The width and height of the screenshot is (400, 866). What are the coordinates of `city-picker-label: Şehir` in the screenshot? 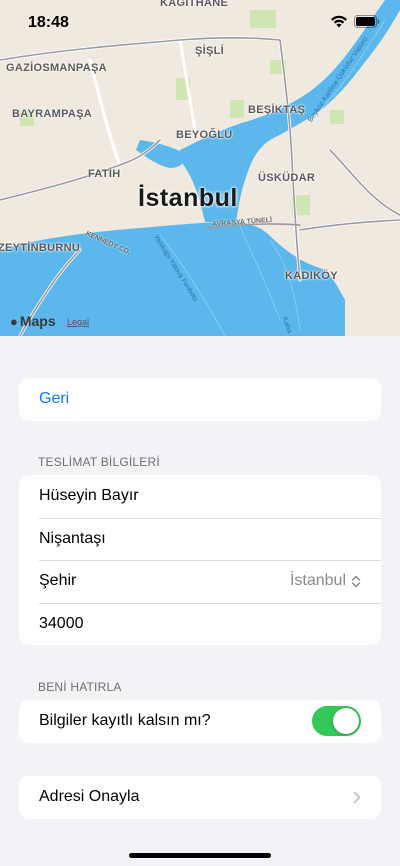 It's located at (58, 581).